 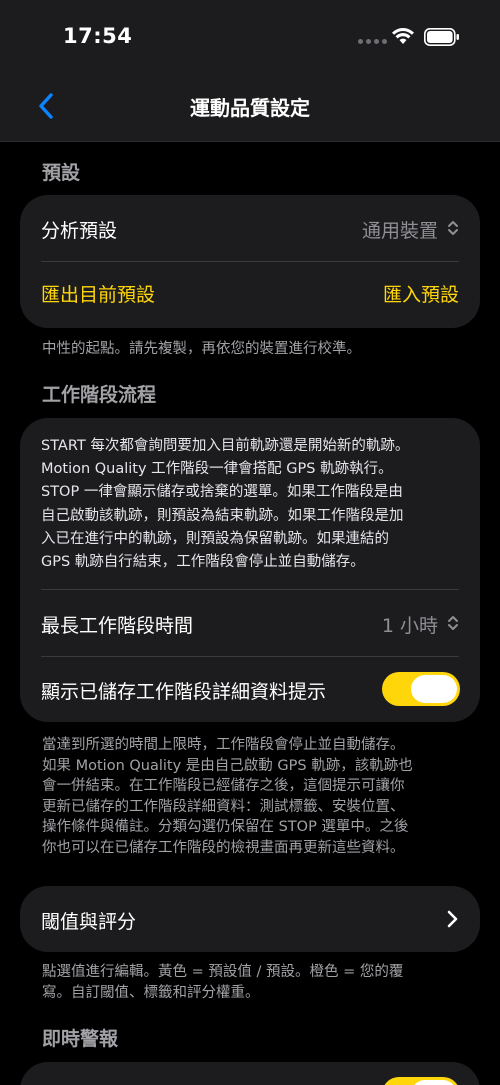 I want to click on thresholds-label: 閾值與評分, so click(x=89, y=922).